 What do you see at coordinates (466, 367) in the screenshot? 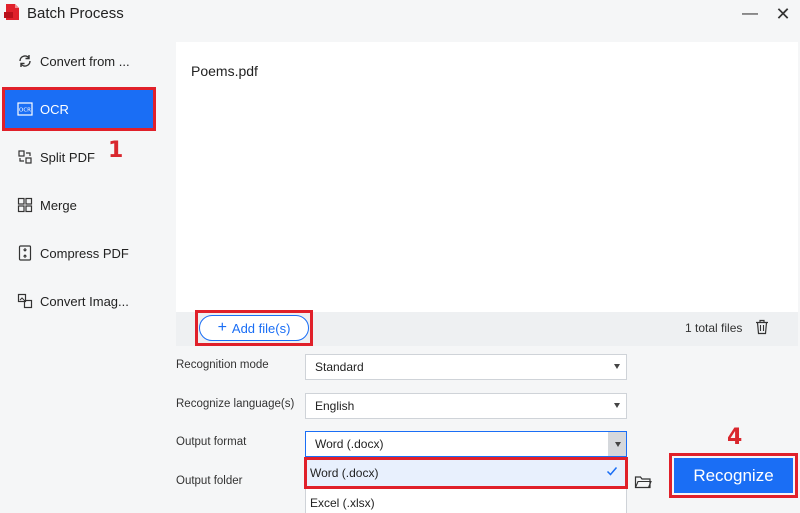
I see `recognition-mode-select: Standard` at bounding box center [466, 367].